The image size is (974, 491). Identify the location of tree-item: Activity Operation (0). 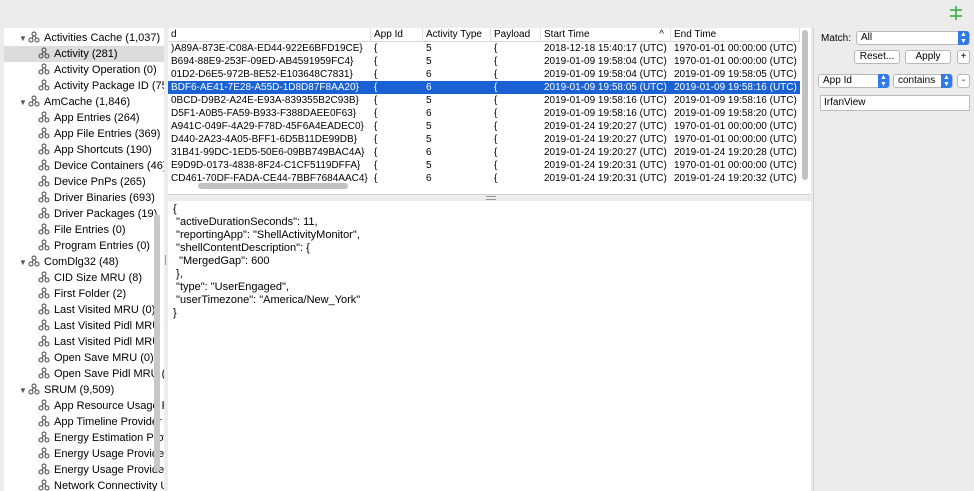
(80, 70).